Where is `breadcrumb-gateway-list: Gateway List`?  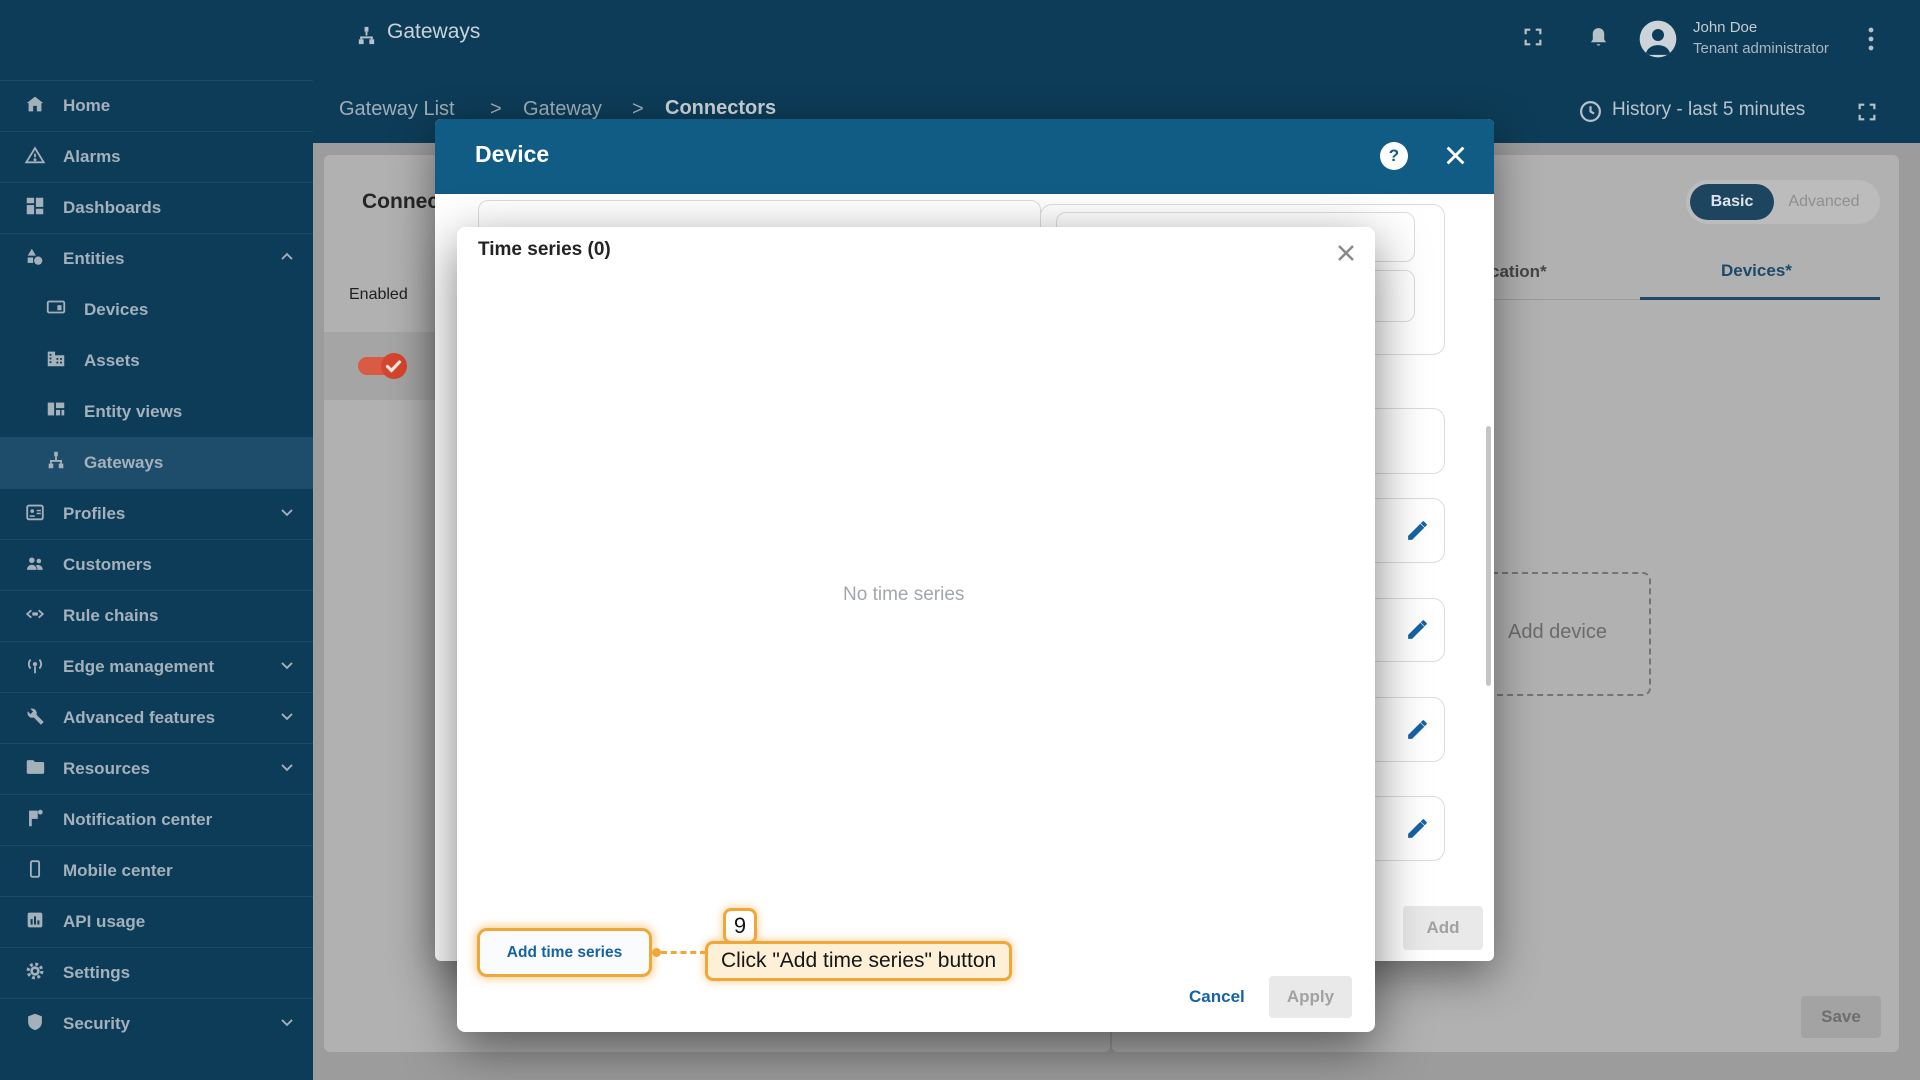 breadcrumb-gateway-list: Gateway List is located at coordinates (397, 109).